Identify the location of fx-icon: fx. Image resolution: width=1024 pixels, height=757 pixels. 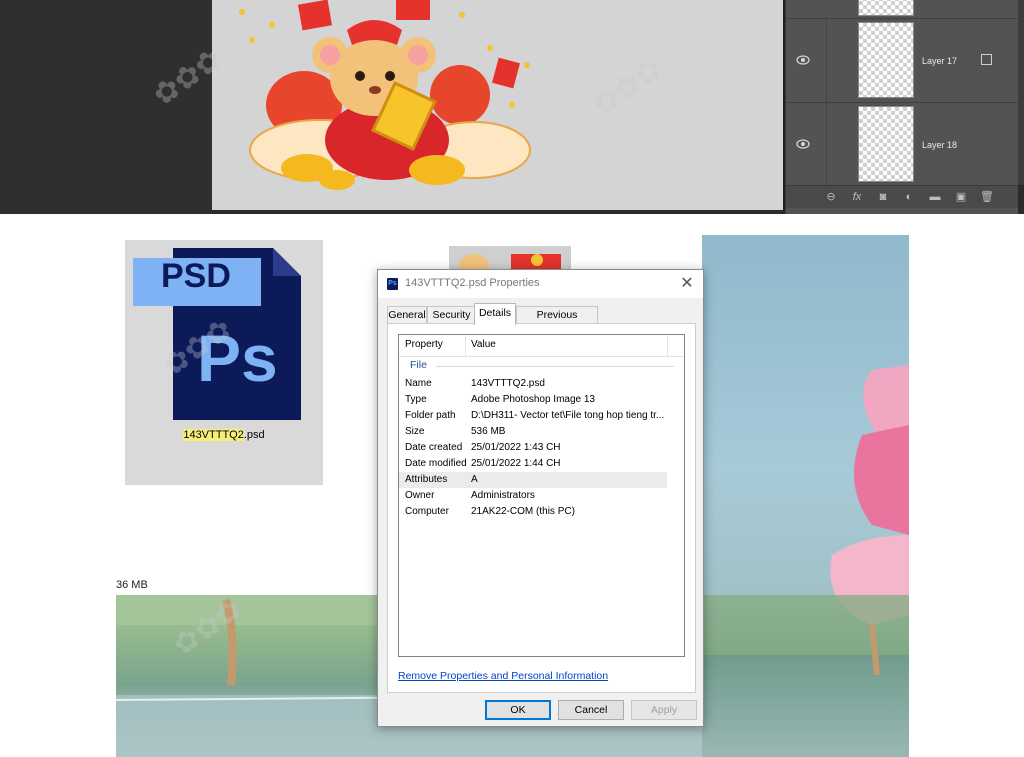
(857, 197).